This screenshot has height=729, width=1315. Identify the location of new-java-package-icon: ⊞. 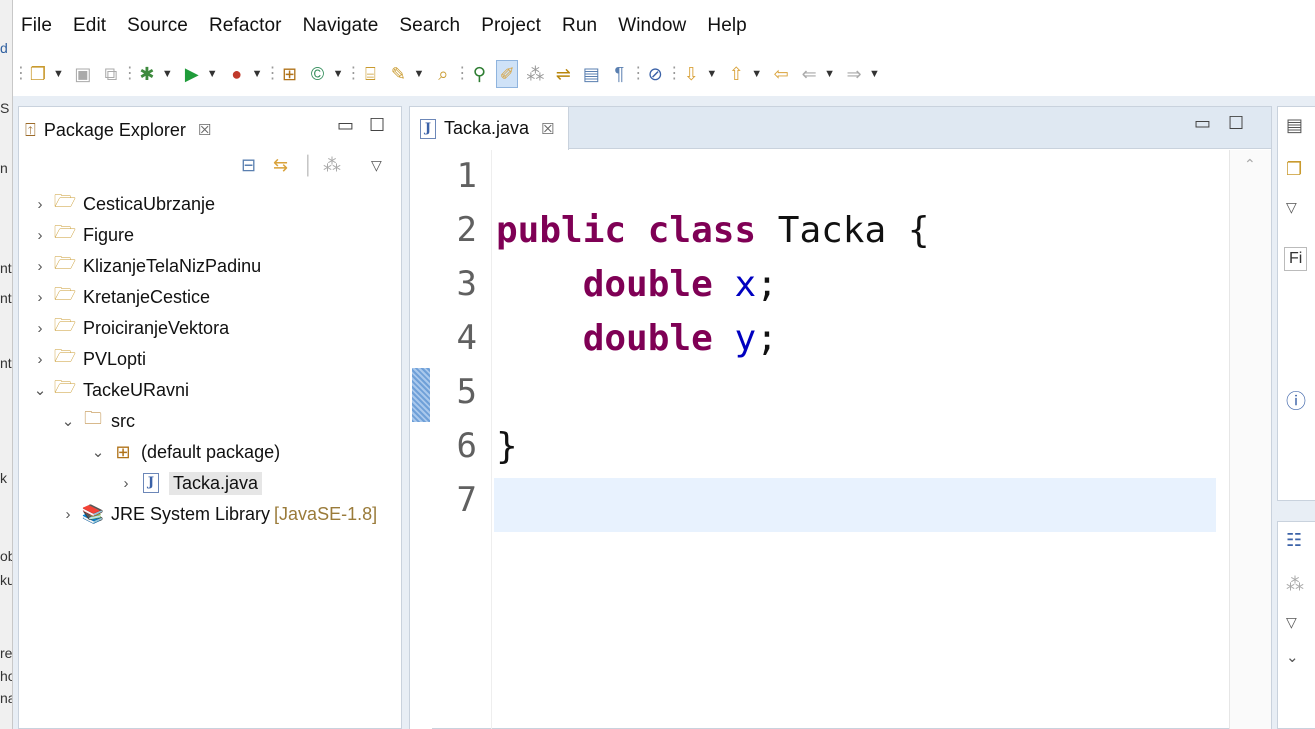
(290, 74).